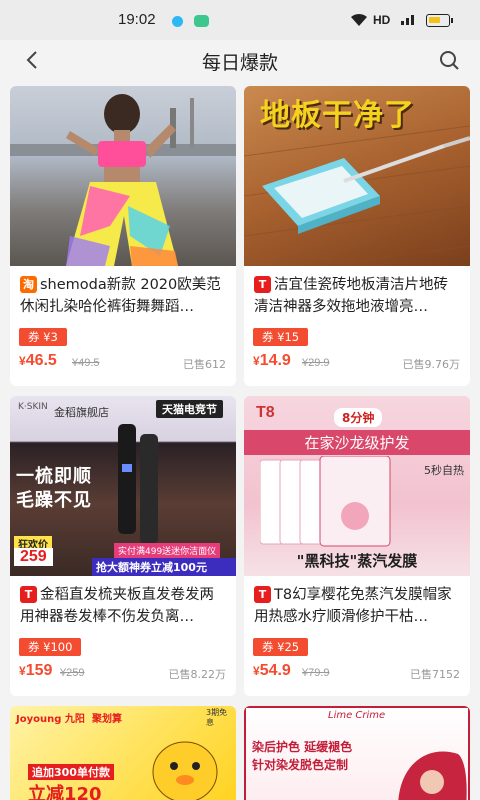 Image resolution: width=480 pixels, height=800 pixels. What do you see at coordinates (81, 412) in the screenshot?
I see `store-name: 金稻旗舰店` at bounding box center [81, 412].